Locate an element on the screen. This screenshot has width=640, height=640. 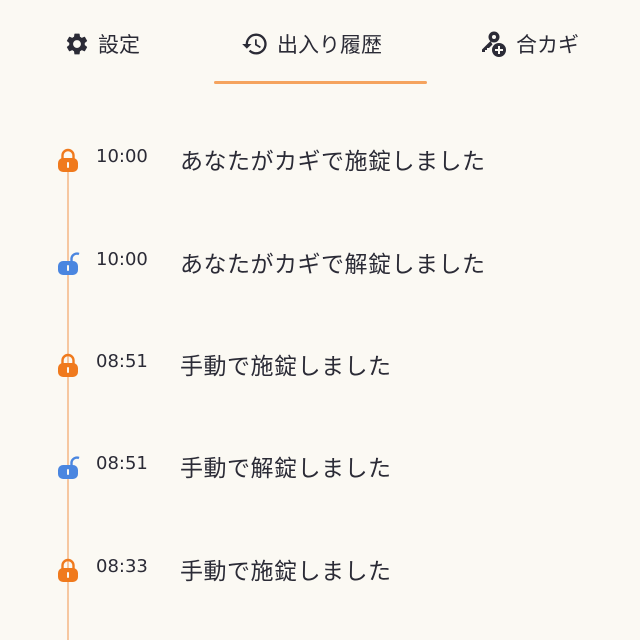
tab-history: 出入り履歴 is located at coordinates (311, 44).